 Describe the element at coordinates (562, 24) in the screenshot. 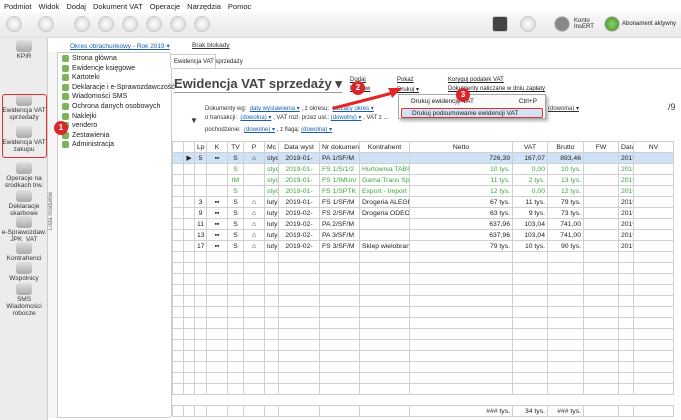

I see `account-icon` at that location.